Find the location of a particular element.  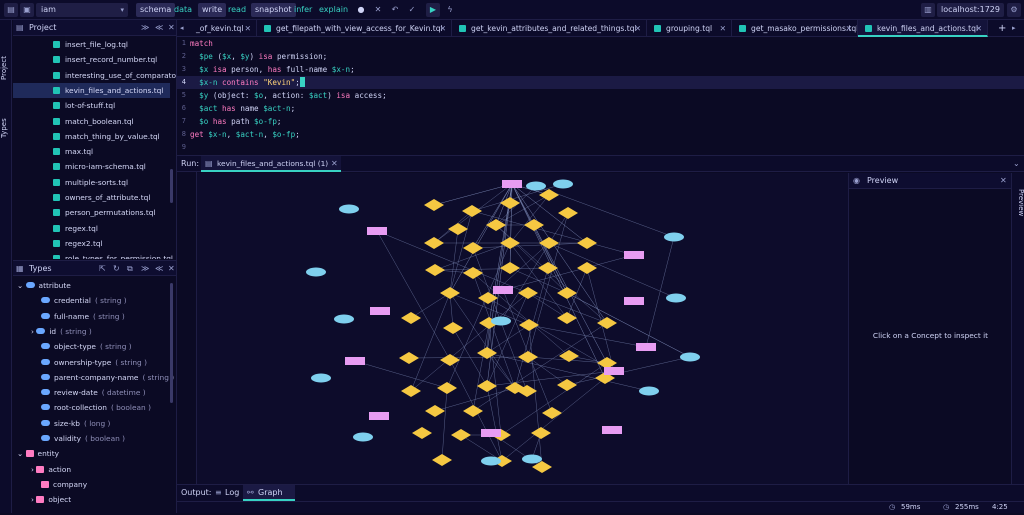

editor-tab: get_masako_permissions.tql ✕ is located at coordinates (795, 28).